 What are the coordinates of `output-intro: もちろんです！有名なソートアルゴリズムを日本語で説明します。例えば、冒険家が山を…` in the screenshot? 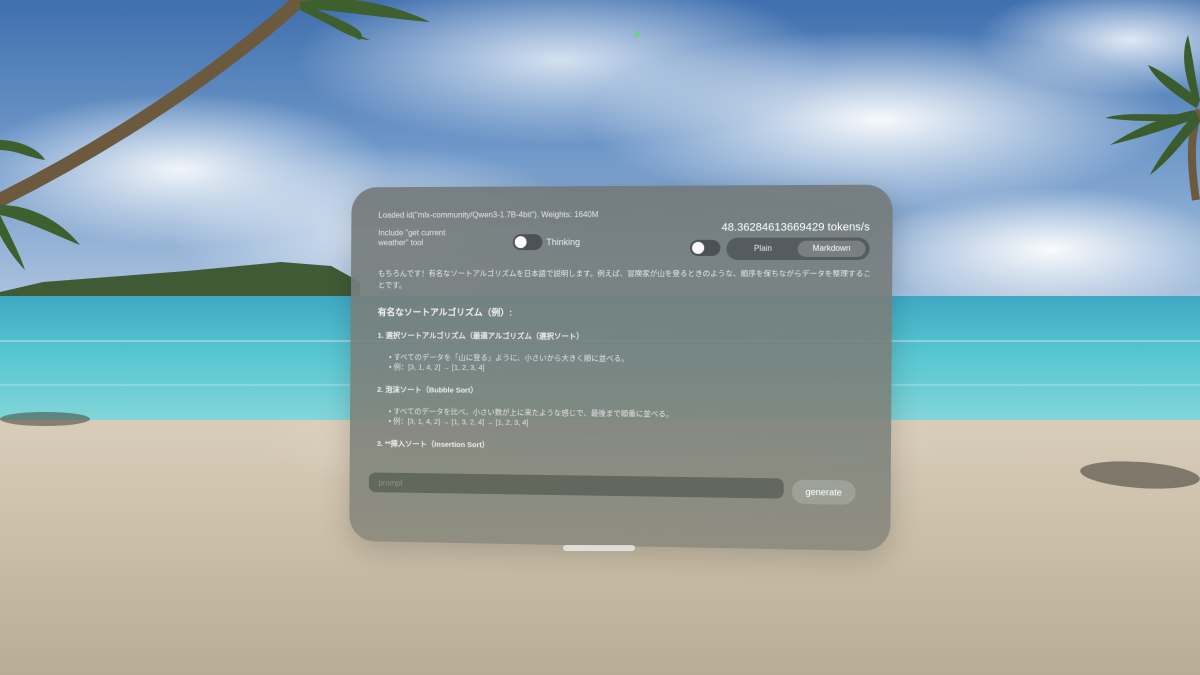 It's located at (624, 279).